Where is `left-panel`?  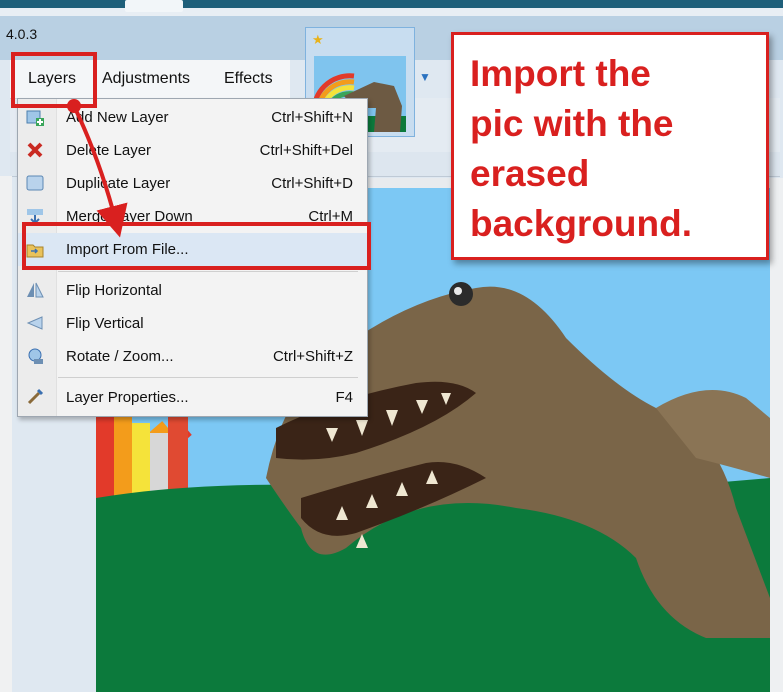
left-panel is located at coordinates (6, 434).